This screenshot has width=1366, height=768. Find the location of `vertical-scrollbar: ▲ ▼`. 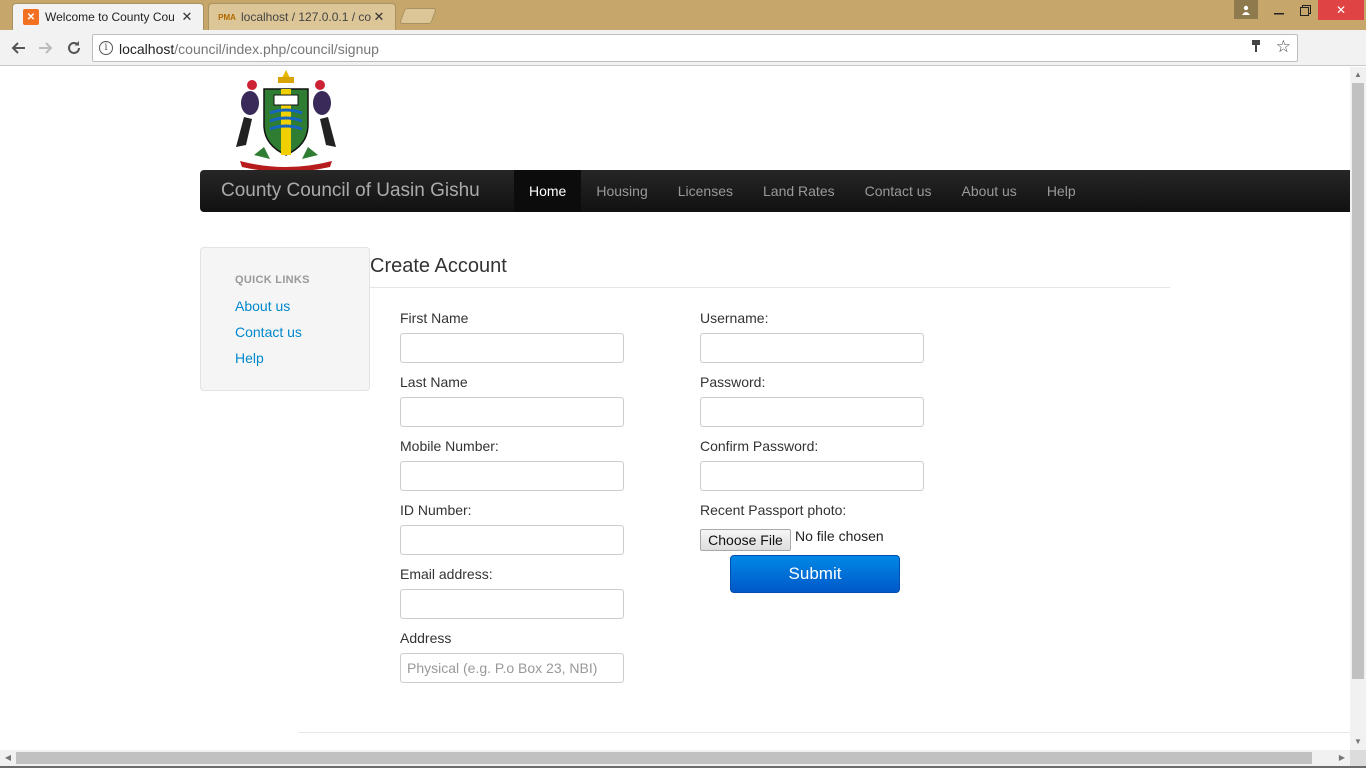

vertical-scrollbar: ▲ ▼ is located at coordinates (1358, 408).